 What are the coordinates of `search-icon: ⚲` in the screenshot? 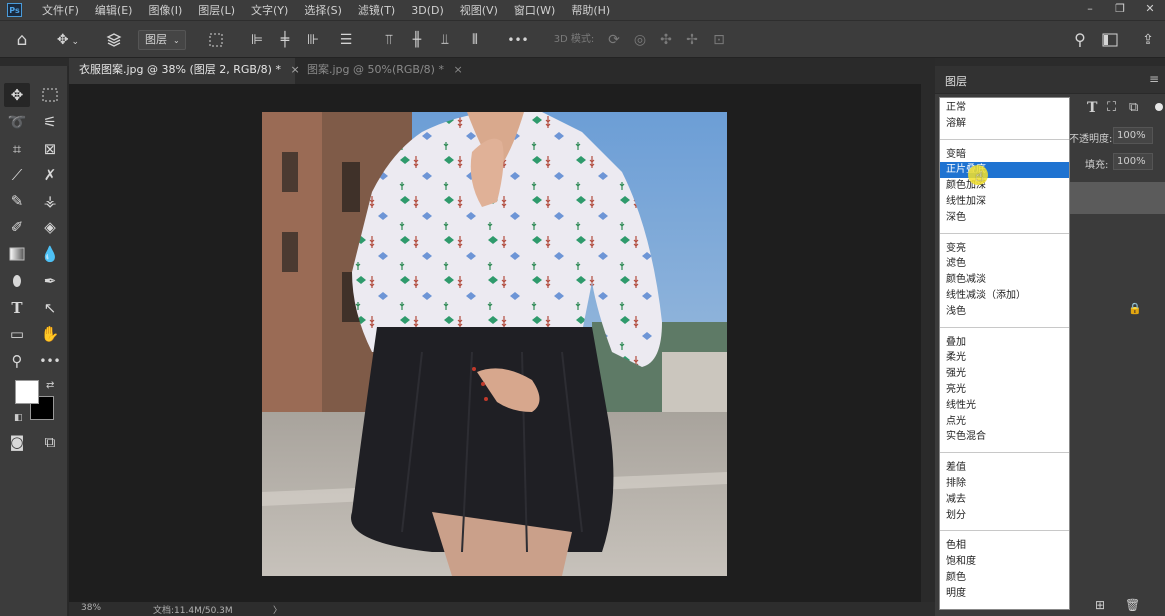 It's located at (1080, 40).